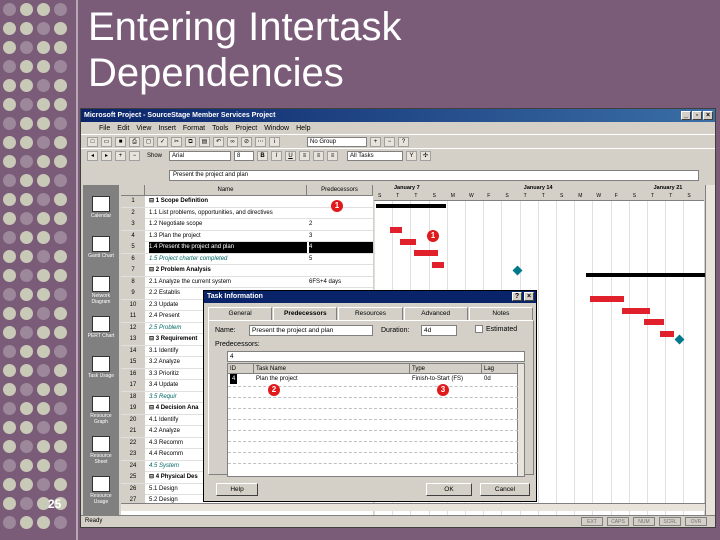 The height and width of the screenshot is (540, 720). Describe the element at coordinates (204, 141) in the screenshot. I see `paste-icon: ▤` at that location.